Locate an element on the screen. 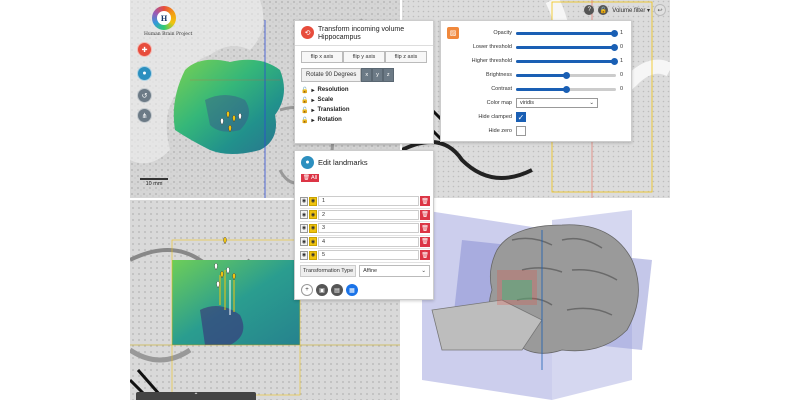  brain-icon: ✚ is located at coordinates (144, 49).